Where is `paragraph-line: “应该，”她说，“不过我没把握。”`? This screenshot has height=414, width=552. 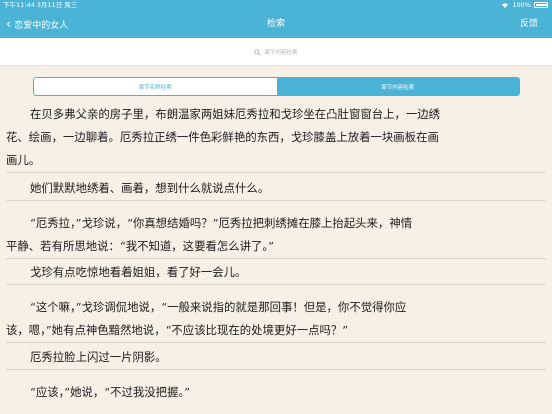 paragraph-line: “应该，”她说，“不过我没把握。” is located at coordinates (110, 392).